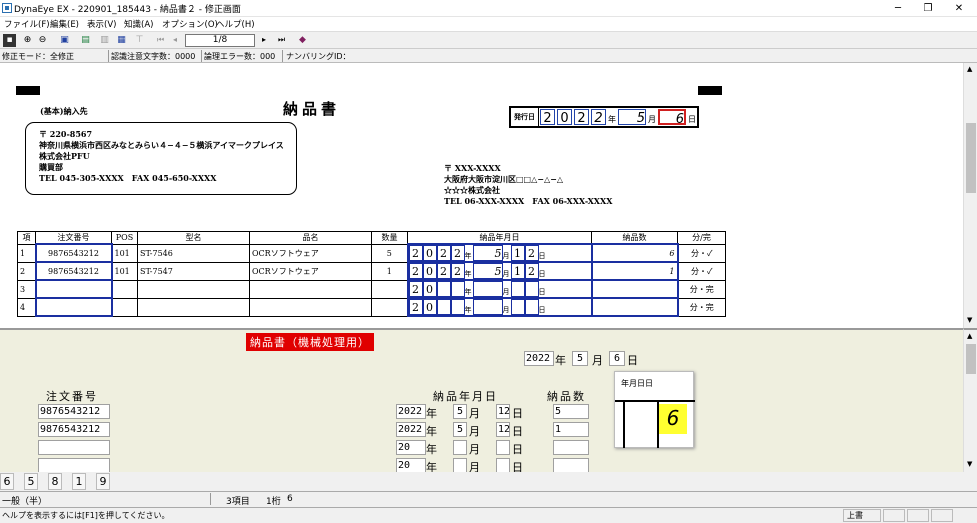  Describe the element at coordinates (121, 40) in the screenshot. I see `image-icon: ▦` at that location.